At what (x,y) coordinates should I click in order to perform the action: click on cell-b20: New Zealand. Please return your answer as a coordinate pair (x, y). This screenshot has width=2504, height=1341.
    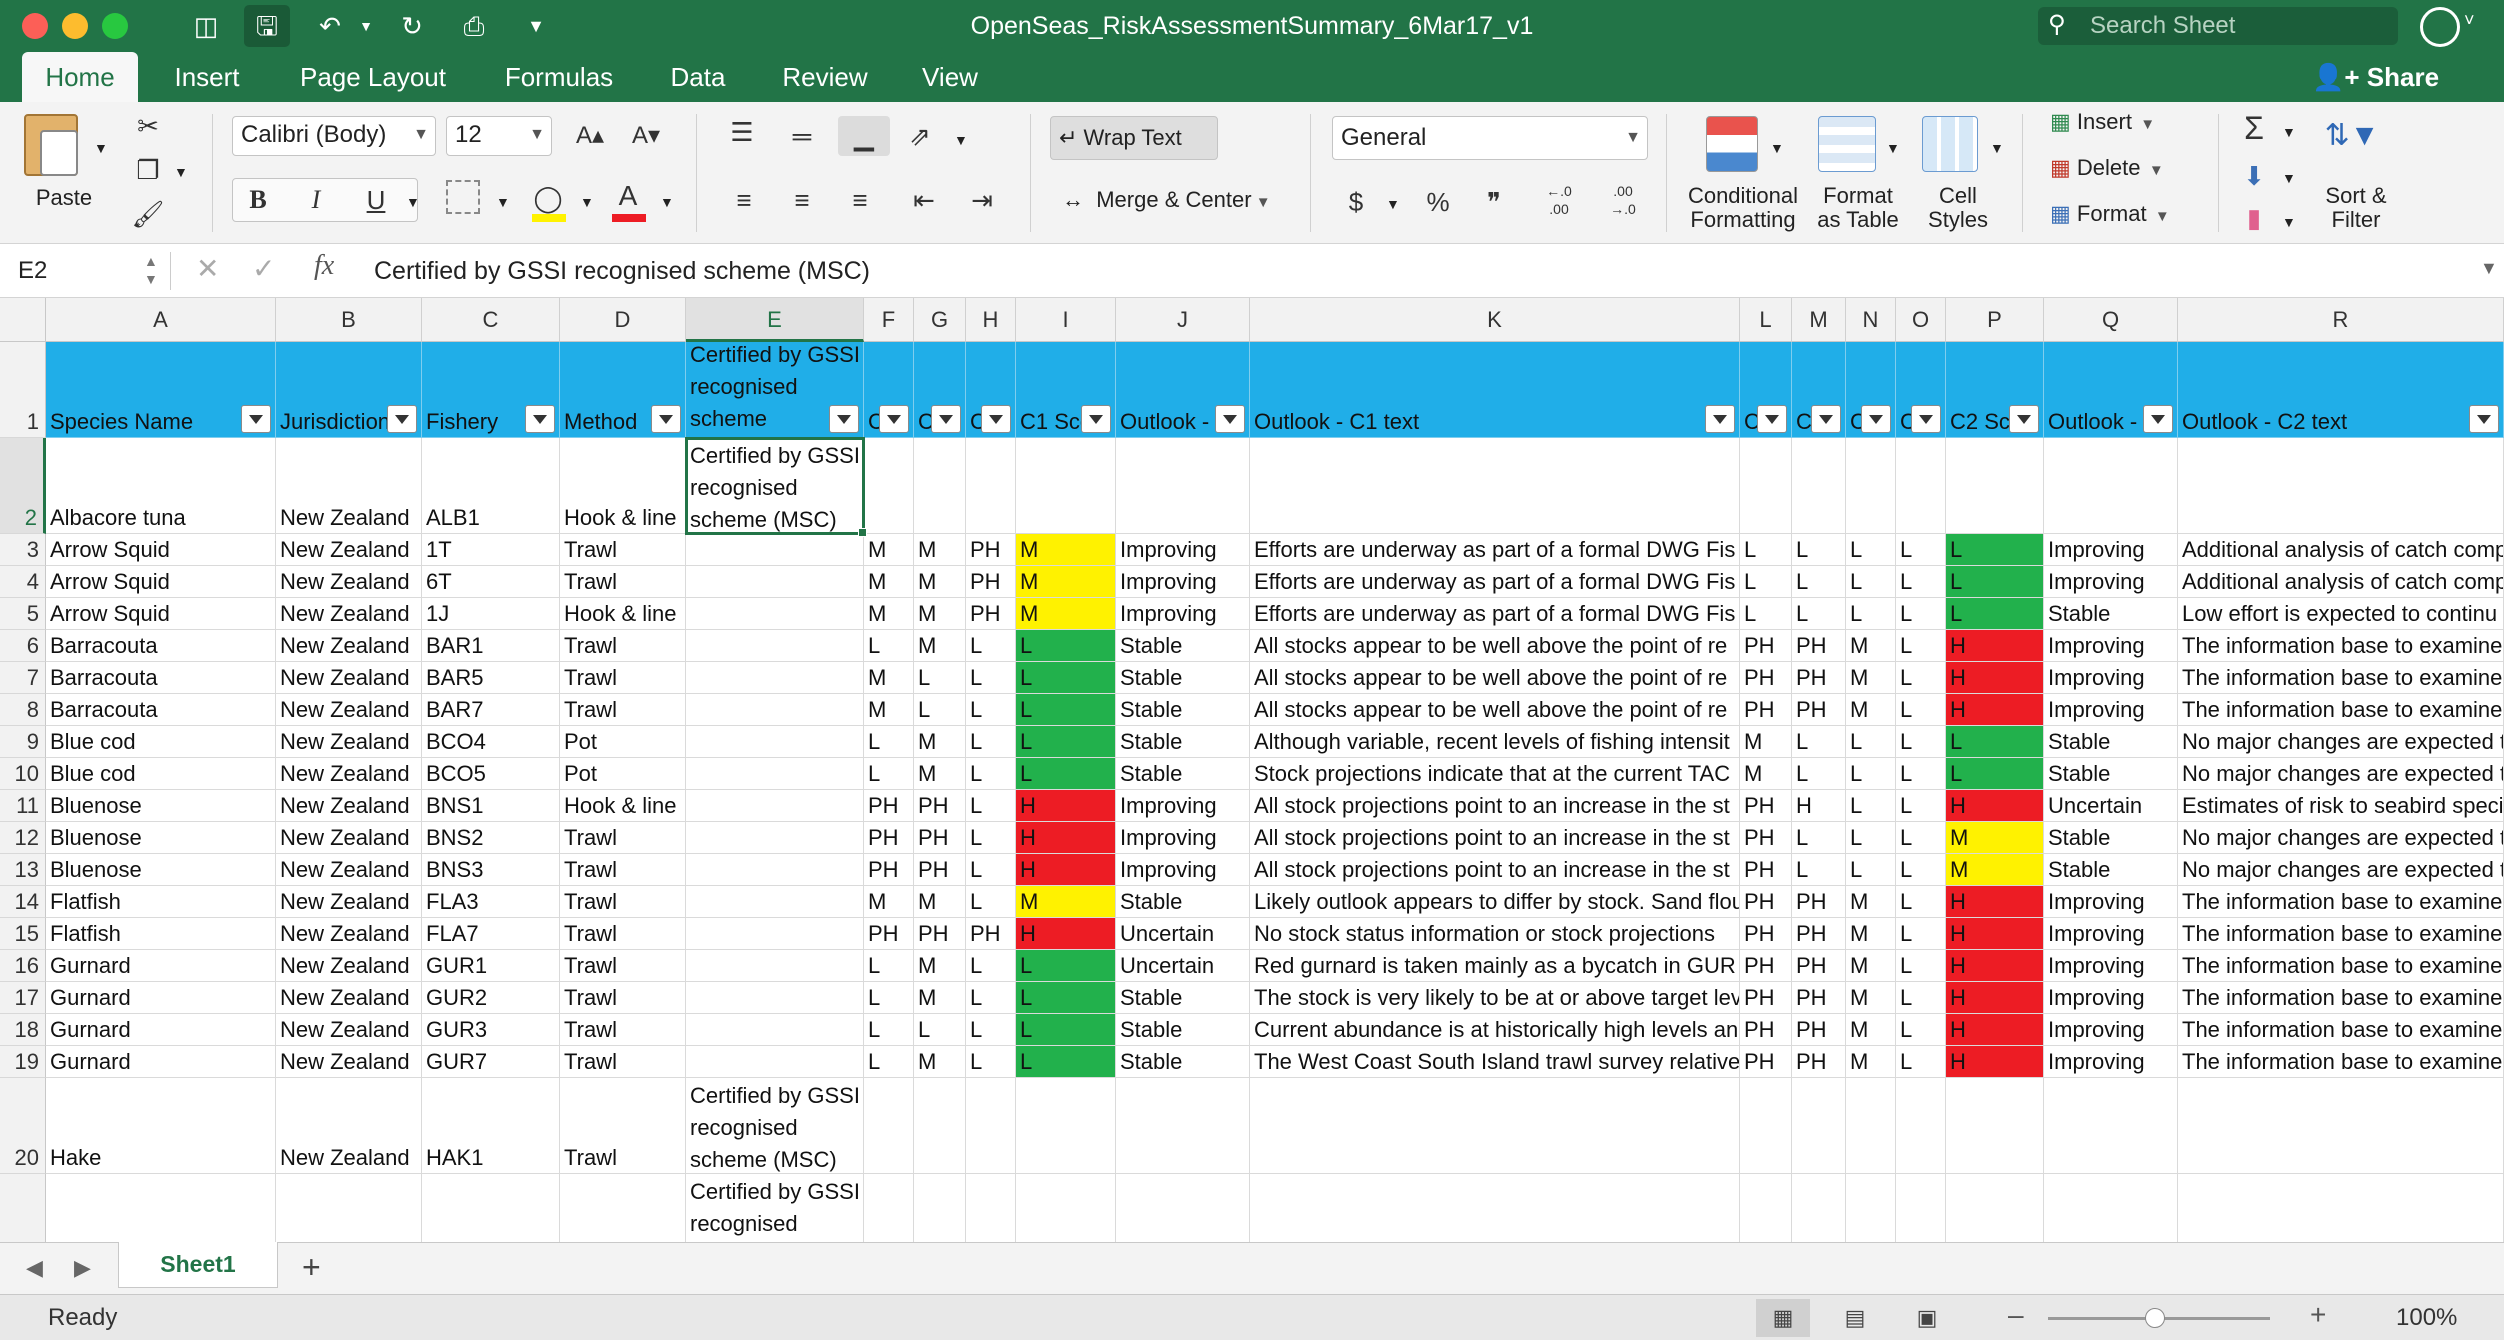
    Looking at the image, I should click on (349, 1126).